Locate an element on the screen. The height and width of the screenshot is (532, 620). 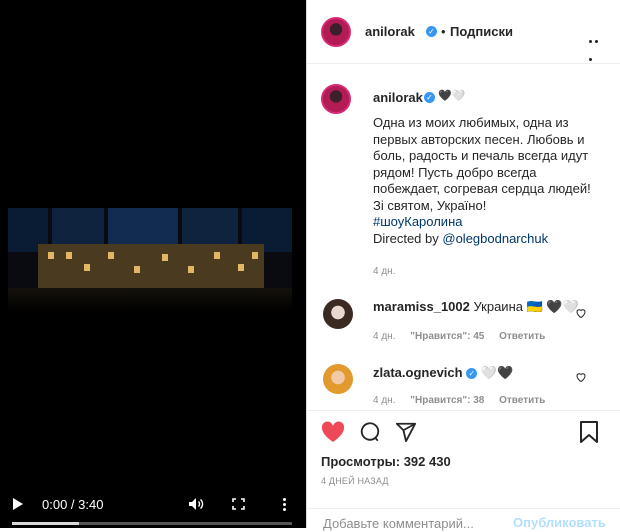
director-mention-link: @olegbodnarchuk is located at coordinates (495, 238).